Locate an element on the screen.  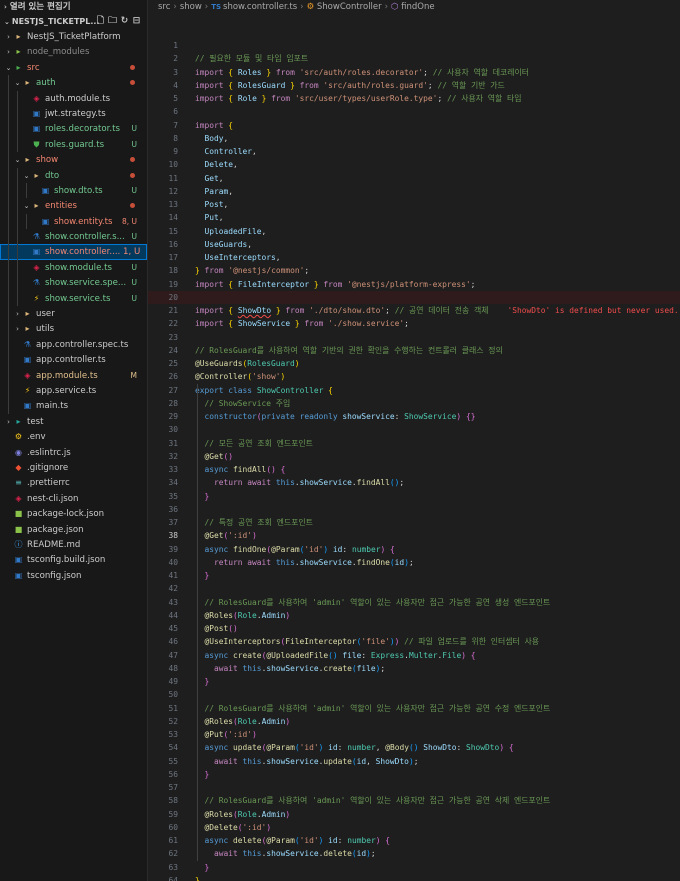
code-line: 9 Controller, is located at coordinates (414, 151).